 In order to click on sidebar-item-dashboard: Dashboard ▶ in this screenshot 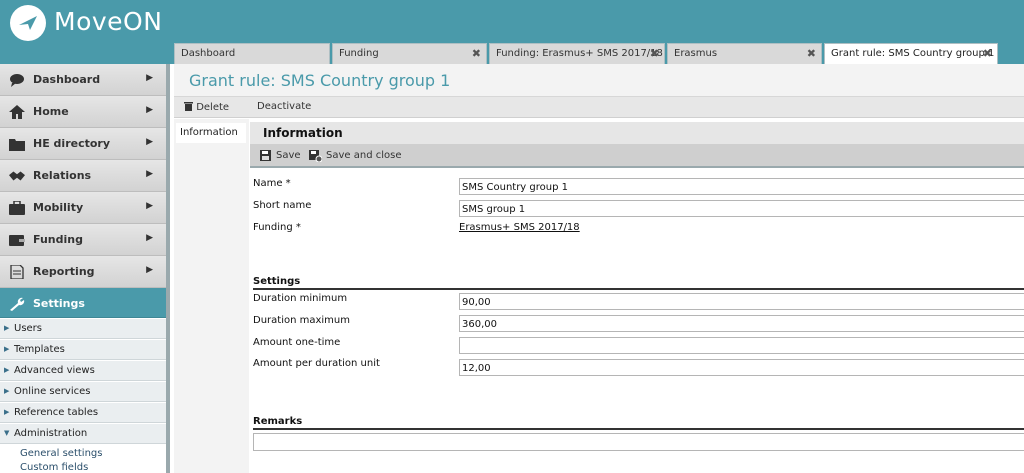, I will do `click(83, 80)`.